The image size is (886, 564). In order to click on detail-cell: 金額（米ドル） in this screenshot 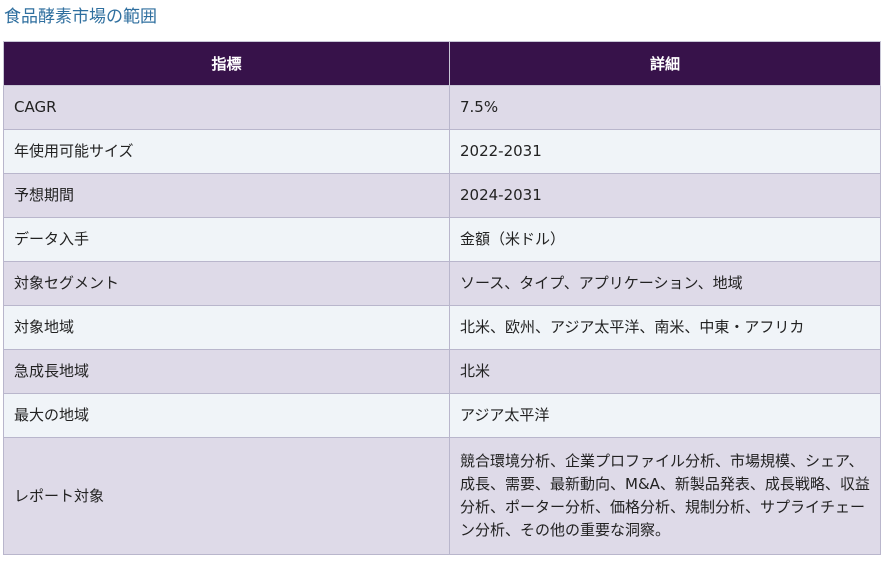, I will do `click(665, 239)`.